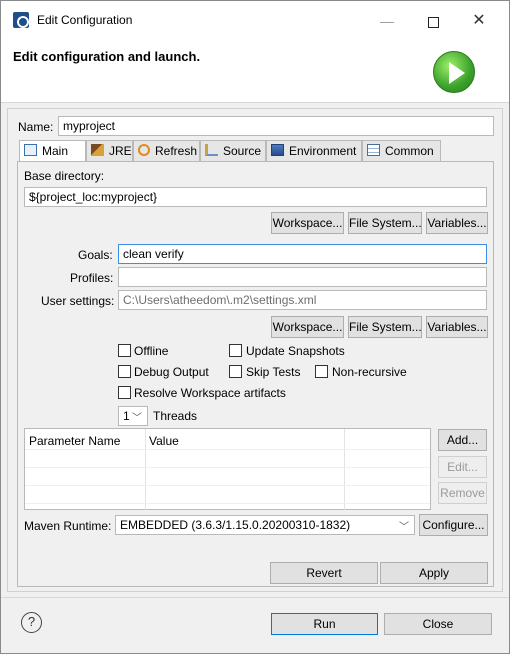 This screenshot has width=510, height=654. I want to click on name-label: Name:, so click(36, 127).